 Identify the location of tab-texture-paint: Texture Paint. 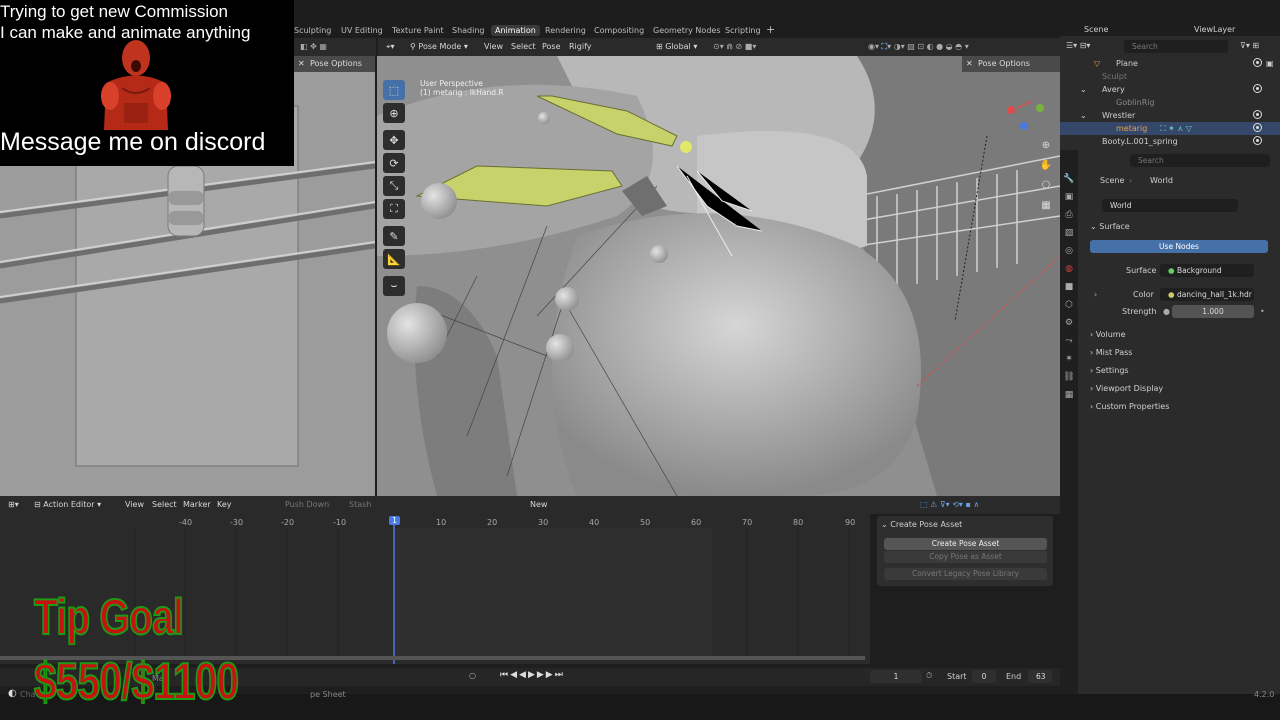
(418, 30).